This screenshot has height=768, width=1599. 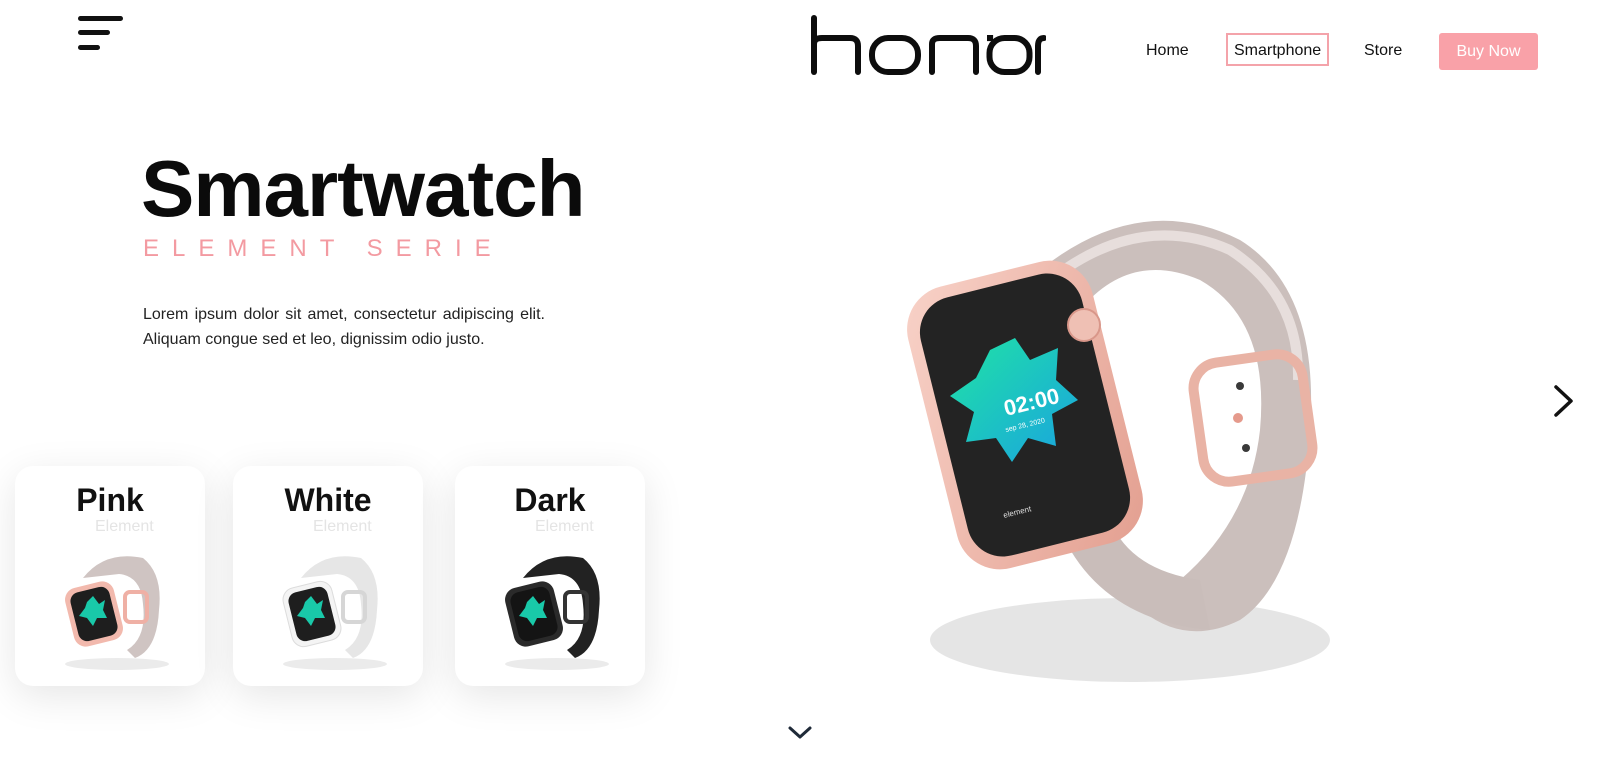 What do you see at coordinates (1564, 401) in the screenshot?
I see `chevron-right-icon` at bounding box center [1564, 401].